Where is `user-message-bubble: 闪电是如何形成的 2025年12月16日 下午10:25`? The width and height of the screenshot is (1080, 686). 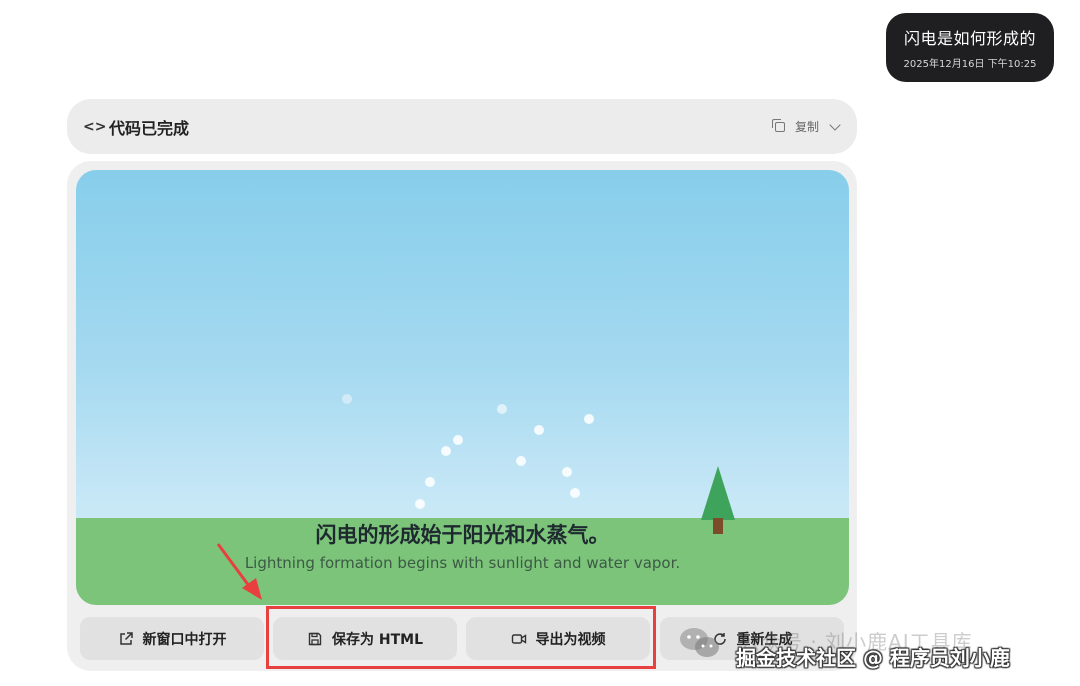
user-message-bubble: 闪电是如何形成的 2025年12月16日 下午10:25 is located at coordinates (970, 47).